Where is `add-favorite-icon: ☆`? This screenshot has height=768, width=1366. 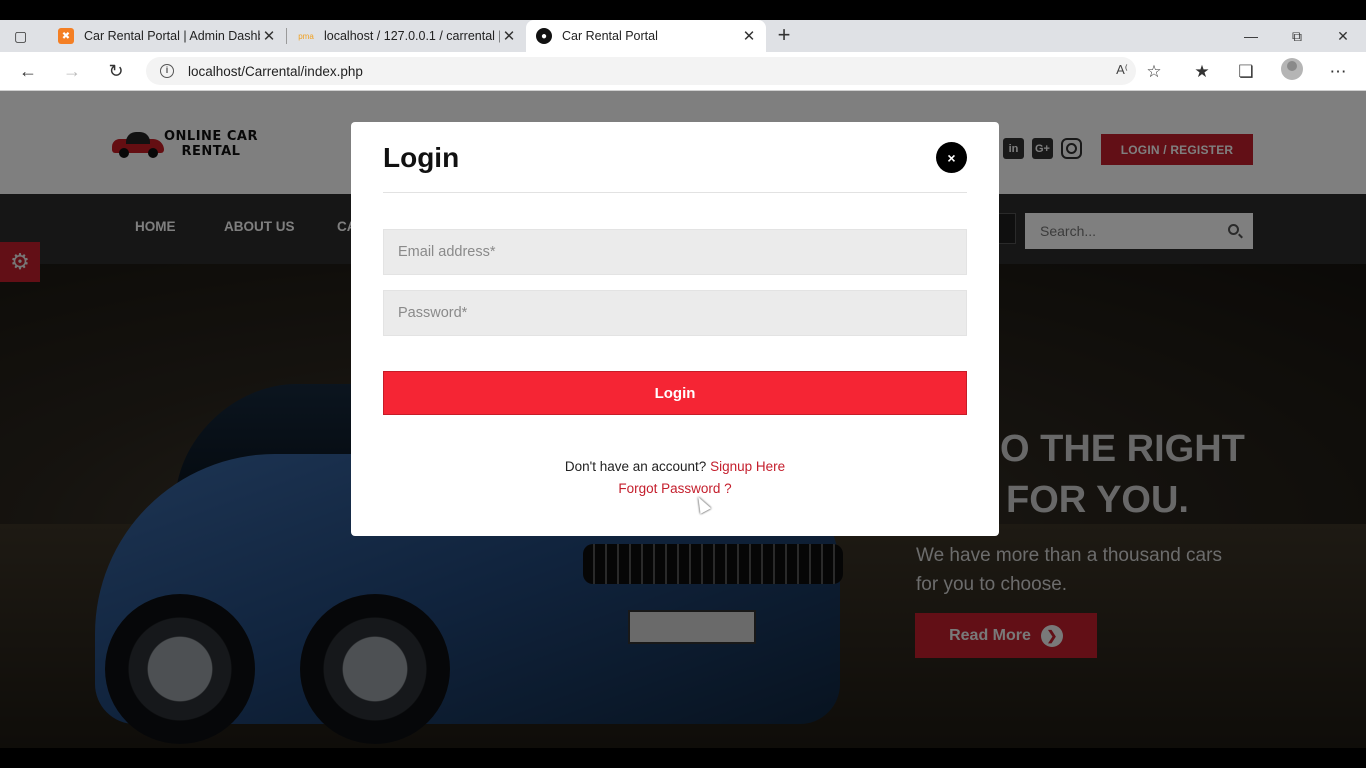 add-favorite-icon: ☆ is located at coordinates (1154, 72).